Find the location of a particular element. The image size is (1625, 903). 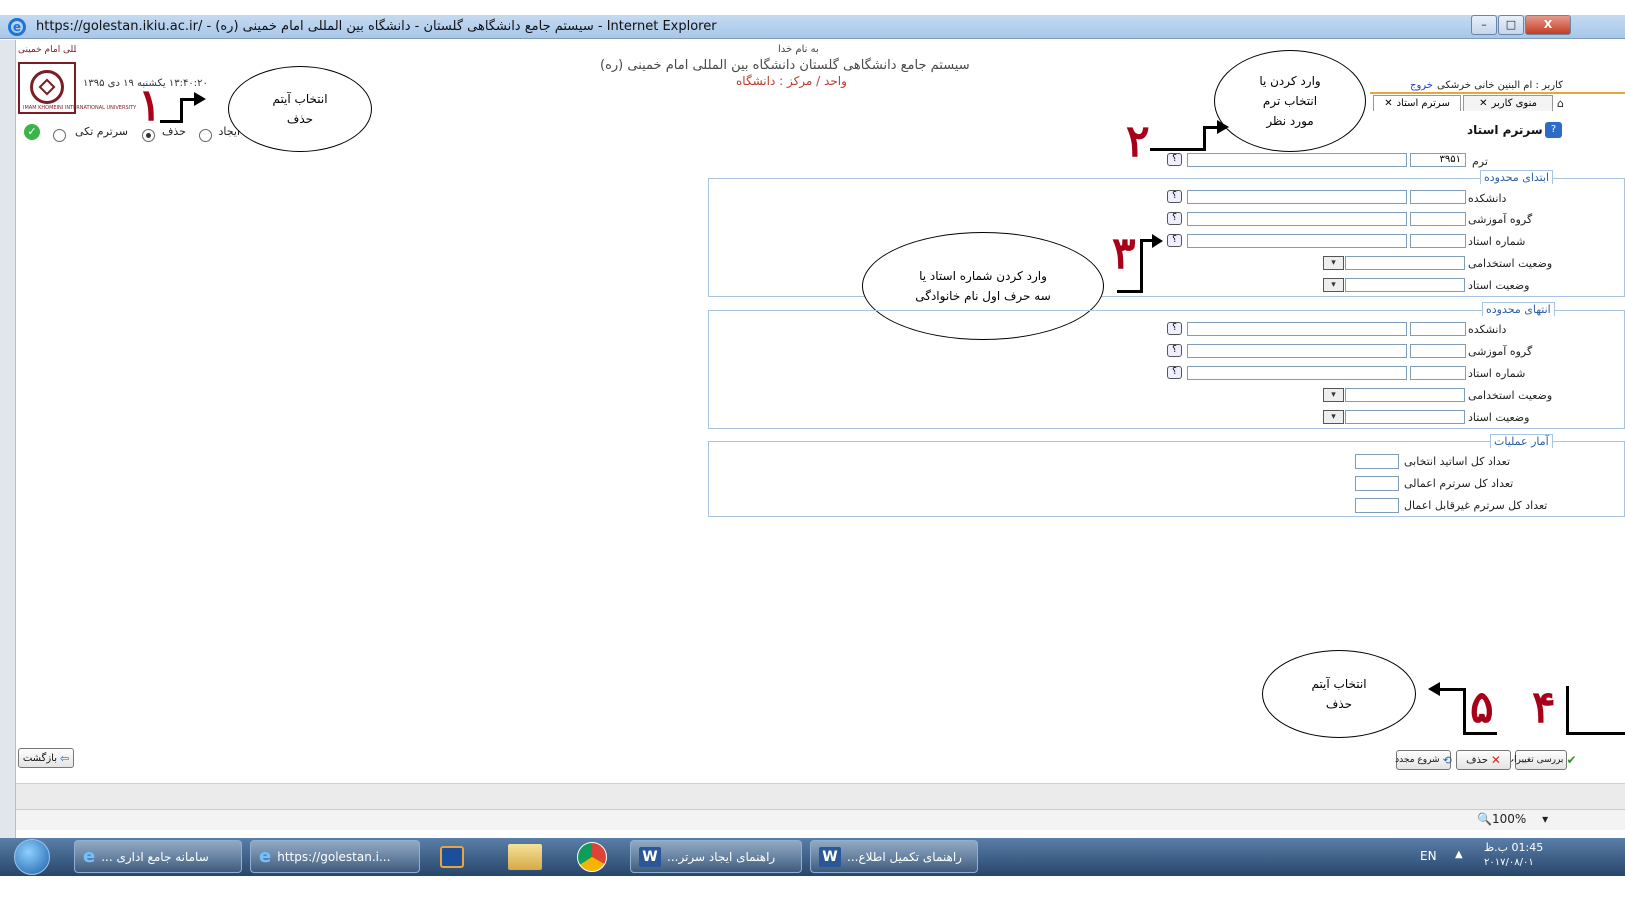

faculty-label-start: دانشکده is located at coordinates (1487, 198).